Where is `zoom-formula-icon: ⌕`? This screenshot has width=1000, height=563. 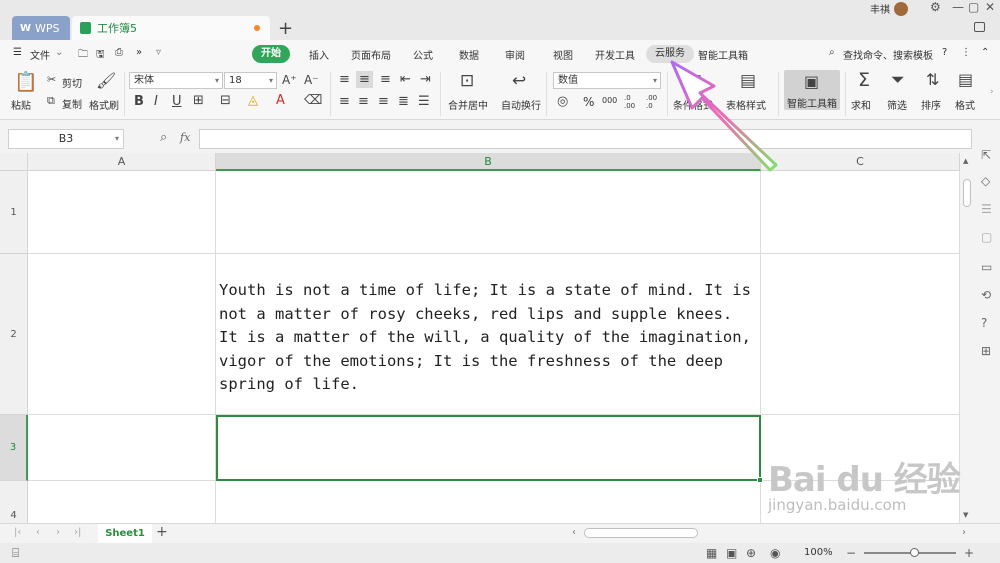 zoom-formula-icon: ⌕ is located at coordinates (163, 137).